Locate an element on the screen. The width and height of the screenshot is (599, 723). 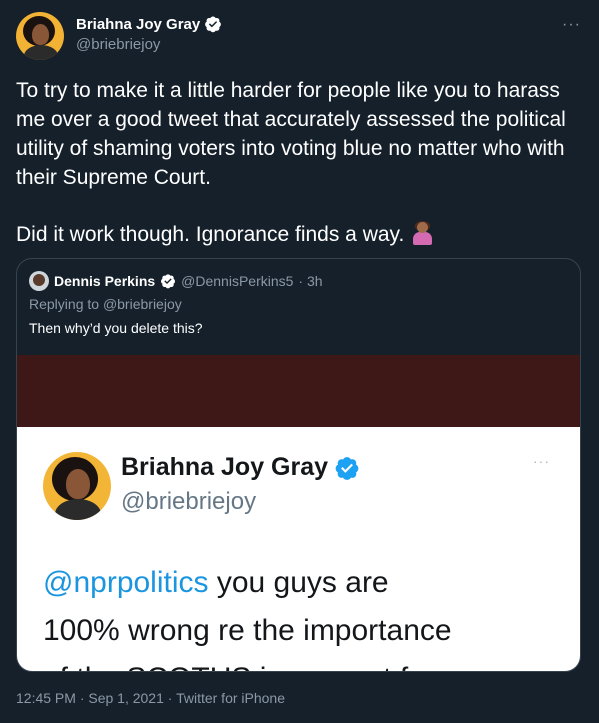
replying-to-prefix: Replying to is located at coordinates (64, 304).